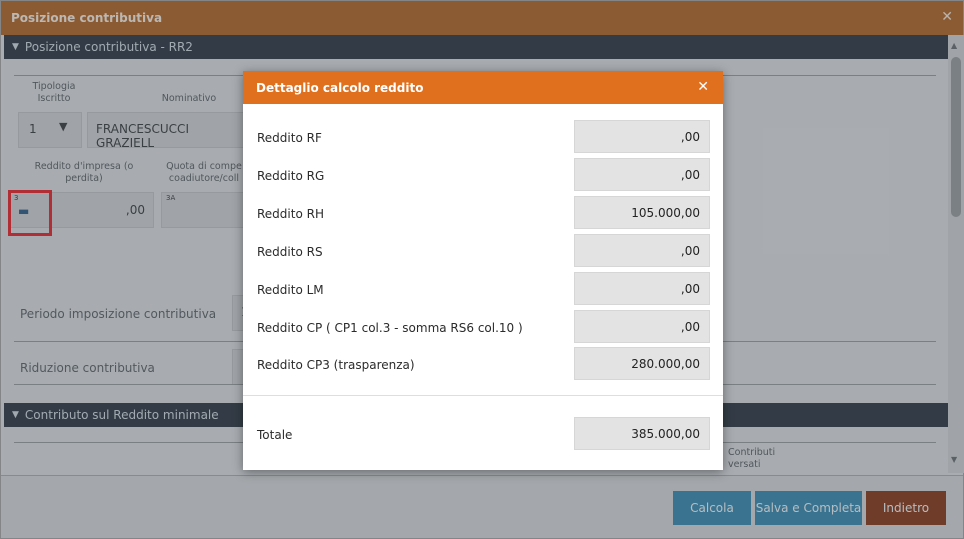 This screenshot has width=964, height=539. What do you see at coordinates (483, 87) in the screenshot?
I see `modal-header: Dettaglio calcolo reddito ✕` at bounding box center [483, 87].